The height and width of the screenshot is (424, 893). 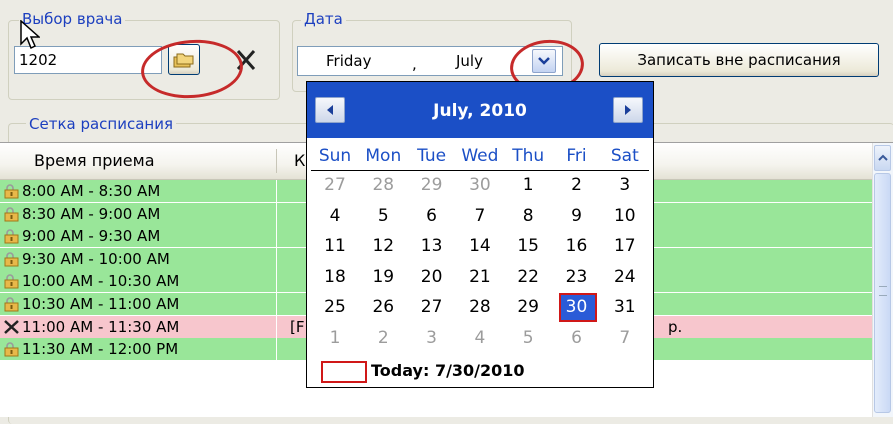 What do you see at coordinates (335, 246) in the screenshot?
I see `calendar-day: 11` at bounding box center [335, 246].